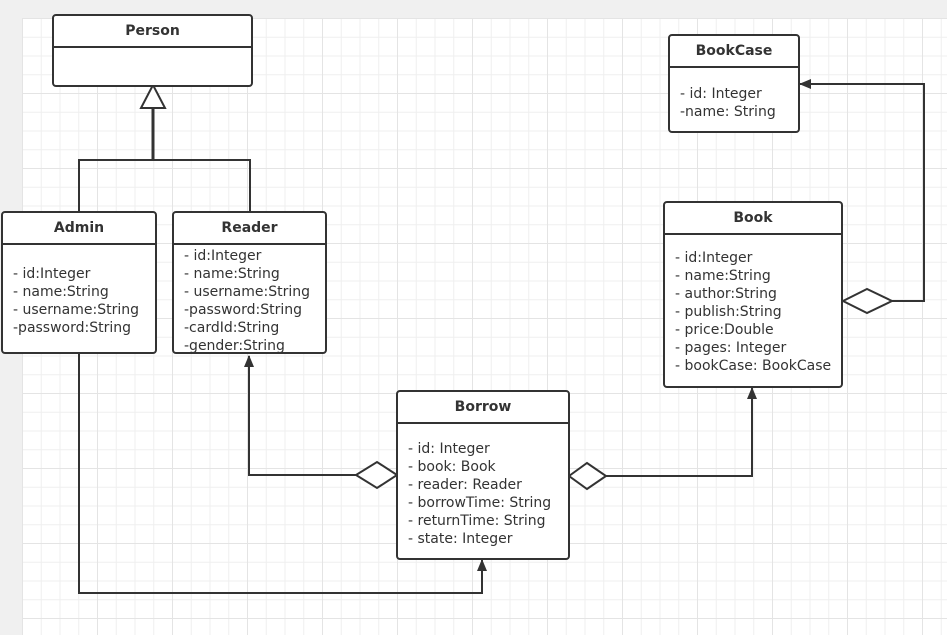 The image size is (947, 635). Describe the element at coordinates (152, 32) in the screenshot. I see `class-person-name: Person` at that location.